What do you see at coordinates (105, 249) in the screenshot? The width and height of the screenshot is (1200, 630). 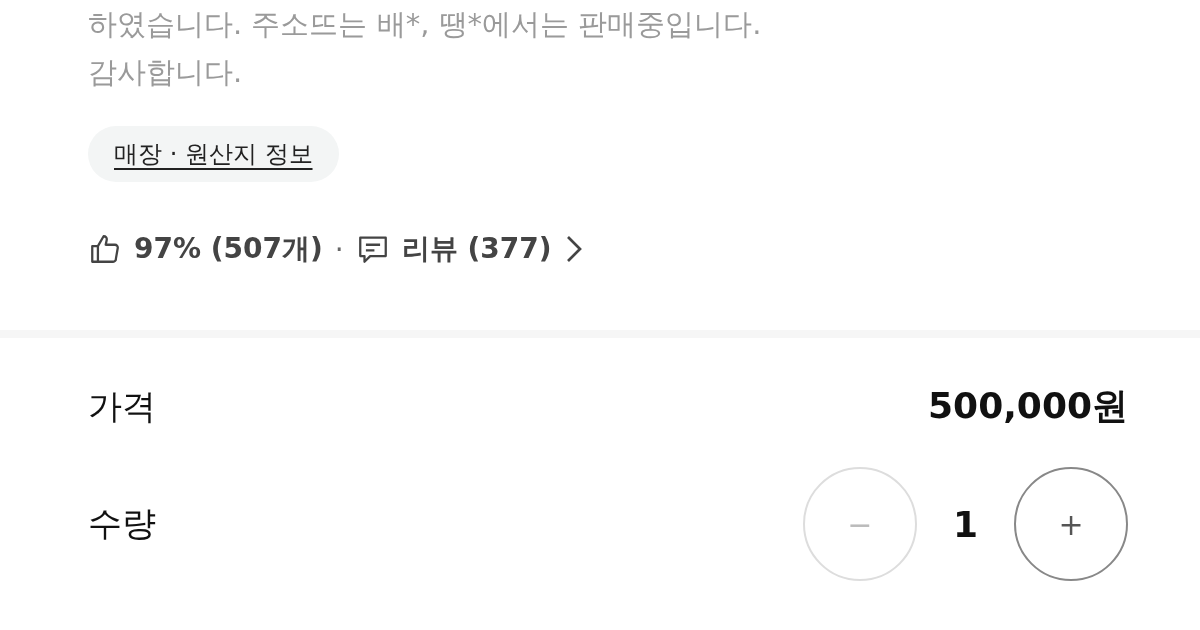 I see `thumbs-up-icon` at bounding box center [105, 249].